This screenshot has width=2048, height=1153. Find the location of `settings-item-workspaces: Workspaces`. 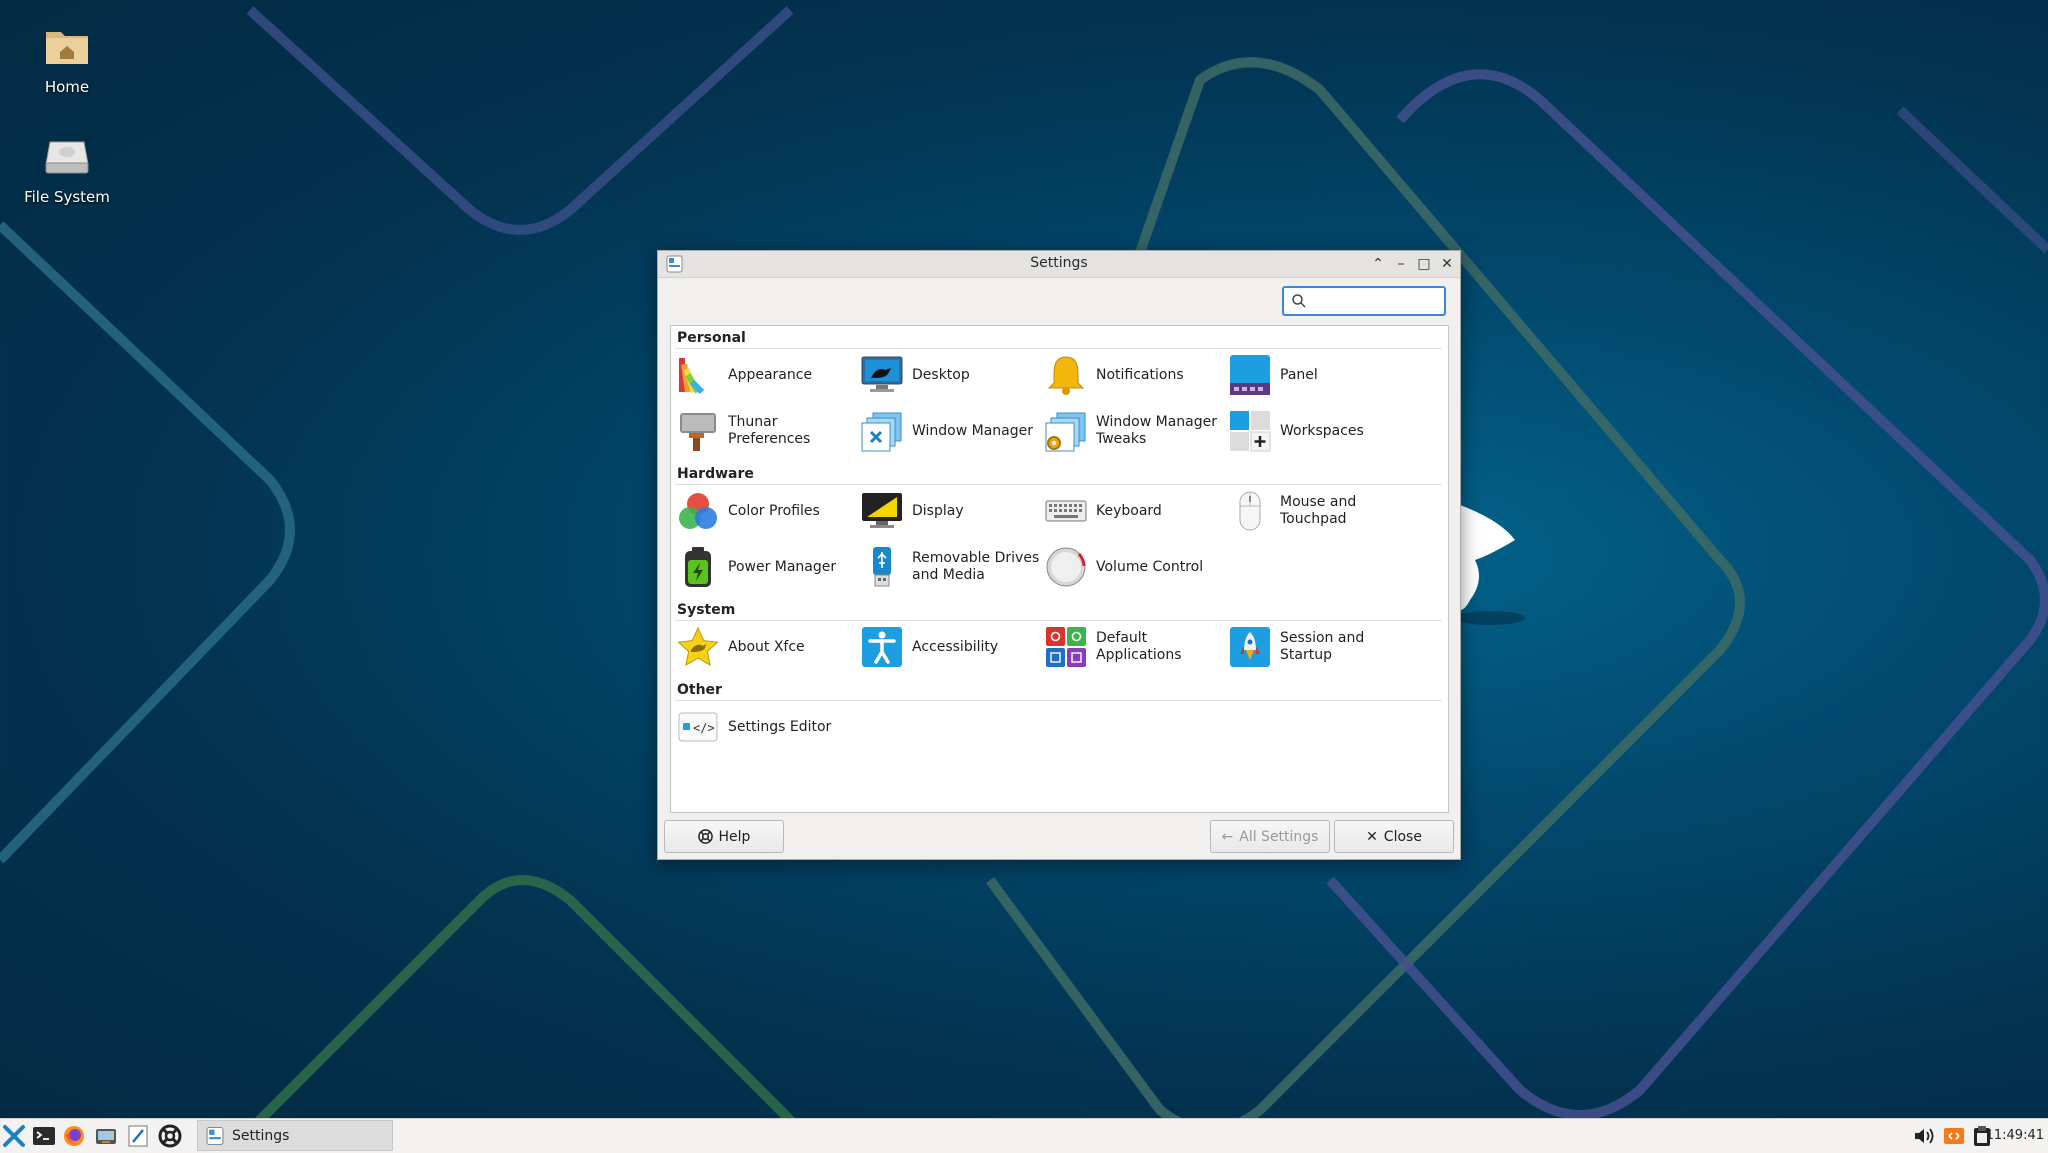

settings-item-workspaces: Workspaces is located at coordinates (1315, 431).